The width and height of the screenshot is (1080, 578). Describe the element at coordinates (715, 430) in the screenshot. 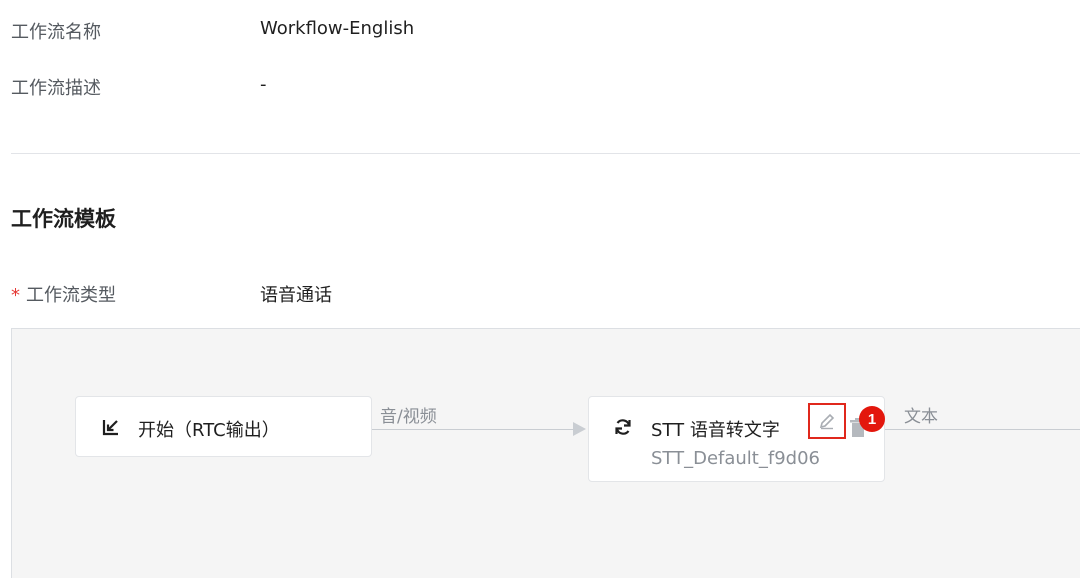

I see `stt-node-title: STT 语音转文字` at that location.